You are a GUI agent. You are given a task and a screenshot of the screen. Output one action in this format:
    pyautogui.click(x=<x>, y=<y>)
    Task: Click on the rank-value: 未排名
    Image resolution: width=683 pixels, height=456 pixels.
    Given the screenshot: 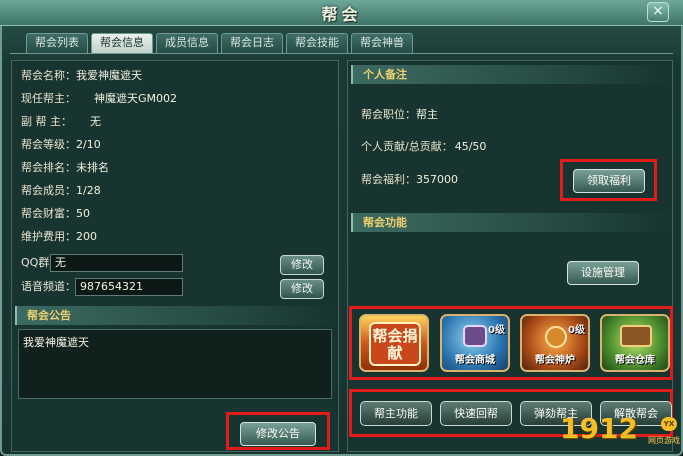 What is the action you would take?
    pyautogui.click(x=92, y=167)
    